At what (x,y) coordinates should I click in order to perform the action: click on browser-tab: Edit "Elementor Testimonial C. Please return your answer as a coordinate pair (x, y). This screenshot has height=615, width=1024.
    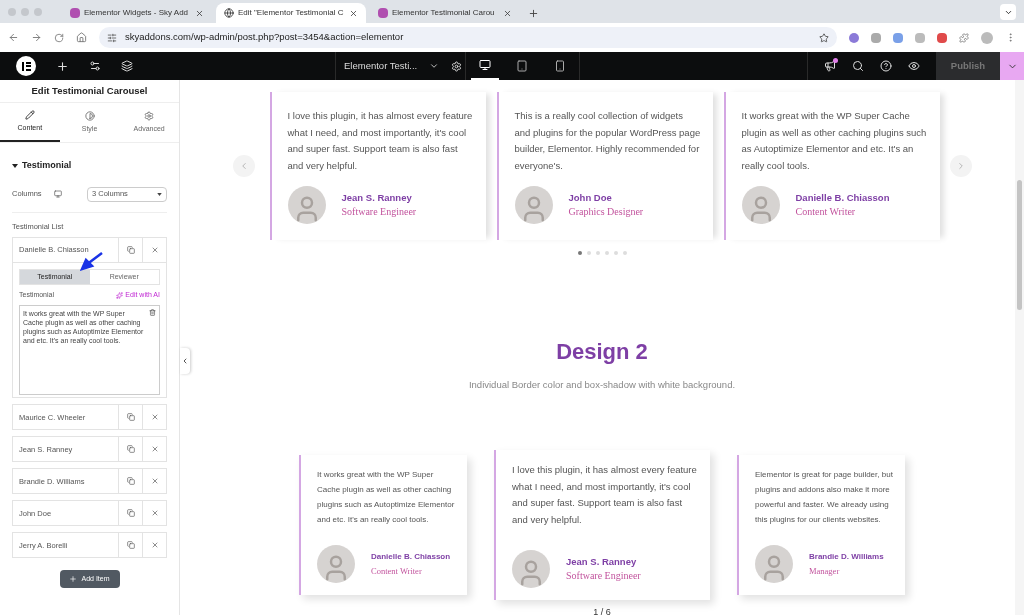
    Looking at the image, I should click on (291, 13).